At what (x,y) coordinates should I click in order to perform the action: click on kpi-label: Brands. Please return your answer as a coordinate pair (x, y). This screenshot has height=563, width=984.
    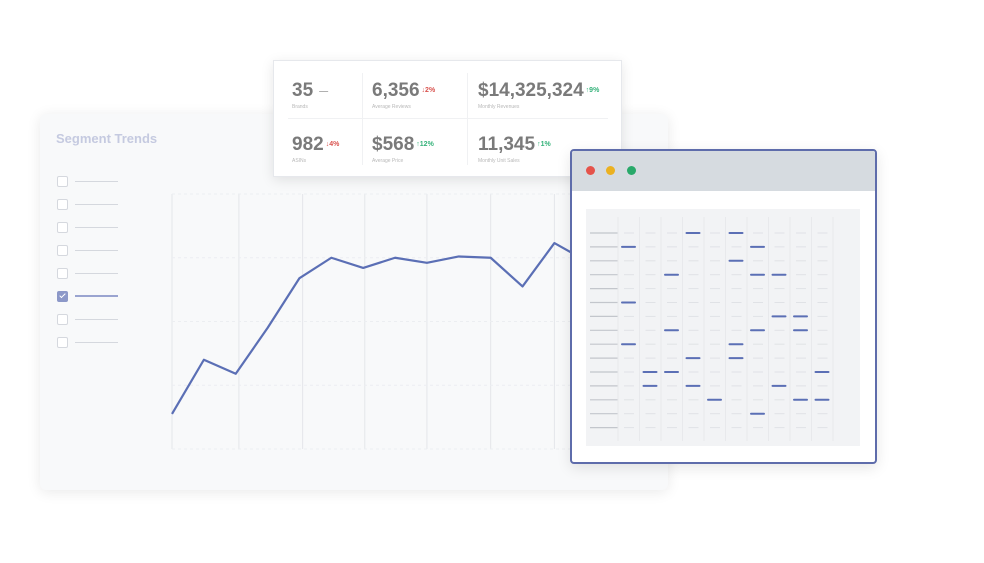
    Looking at the image, I should click on (300, 107).